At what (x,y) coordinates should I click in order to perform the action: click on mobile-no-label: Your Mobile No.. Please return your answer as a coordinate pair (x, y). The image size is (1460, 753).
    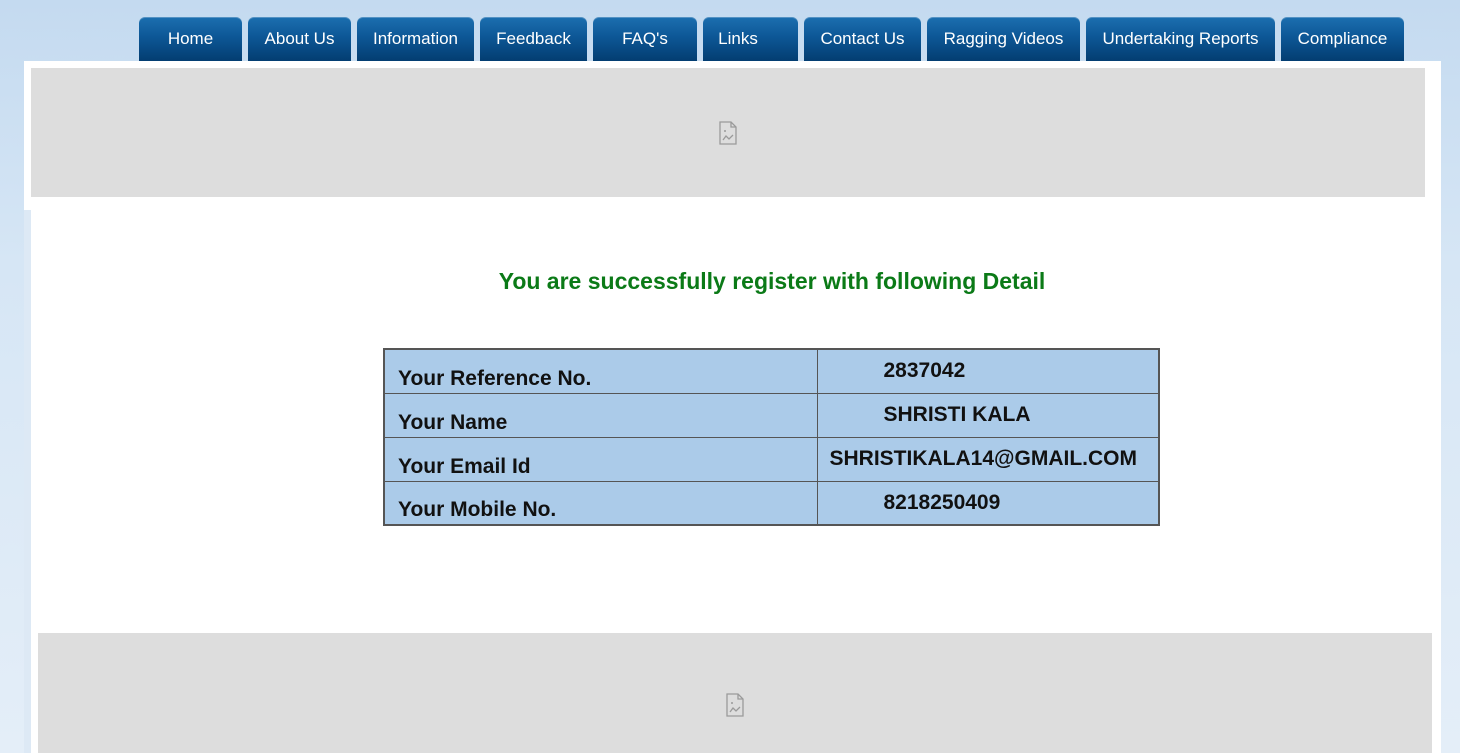
    Looking at the image, I should click on (600, 503).